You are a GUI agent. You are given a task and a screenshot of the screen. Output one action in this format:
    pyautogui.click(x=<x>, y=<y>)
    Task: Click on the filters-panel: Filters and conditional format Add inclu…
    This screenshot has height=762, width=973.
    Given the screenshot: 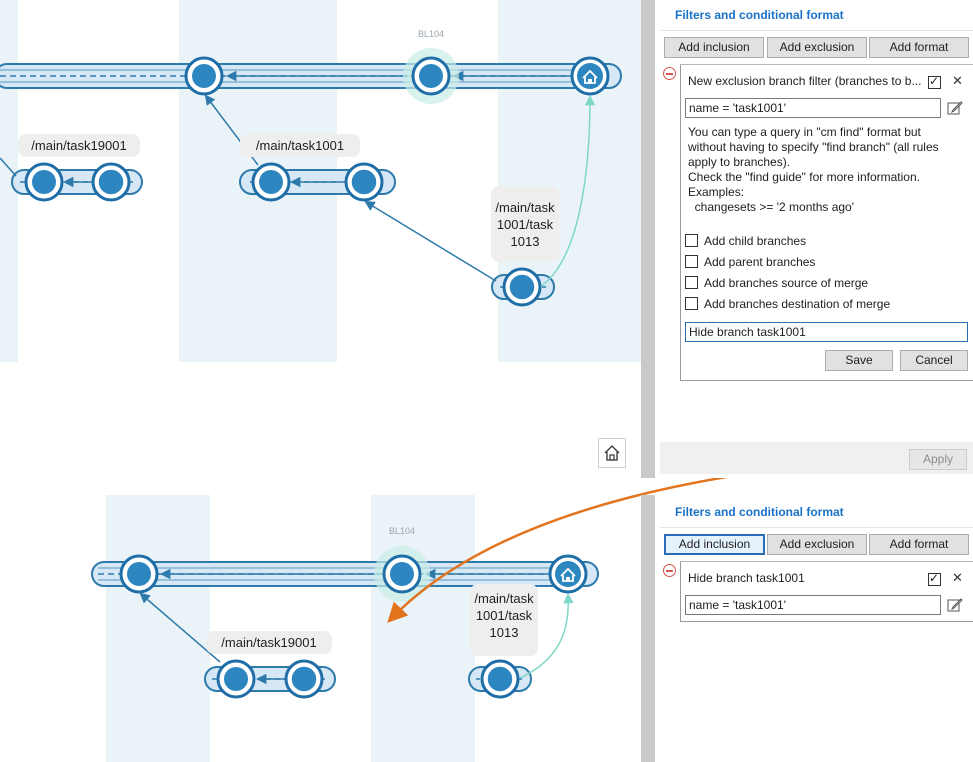 What is the action you would take?
    pyautogui.click(x=814, y=628)
    